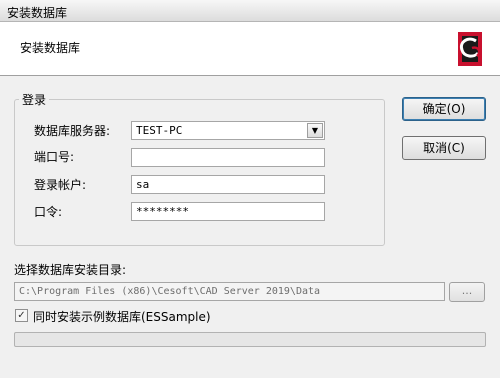  What do you see at coordinates (50, 48) in the screenshot?
I see `header-title: 安装数据库` at bounding box center [50, 48].